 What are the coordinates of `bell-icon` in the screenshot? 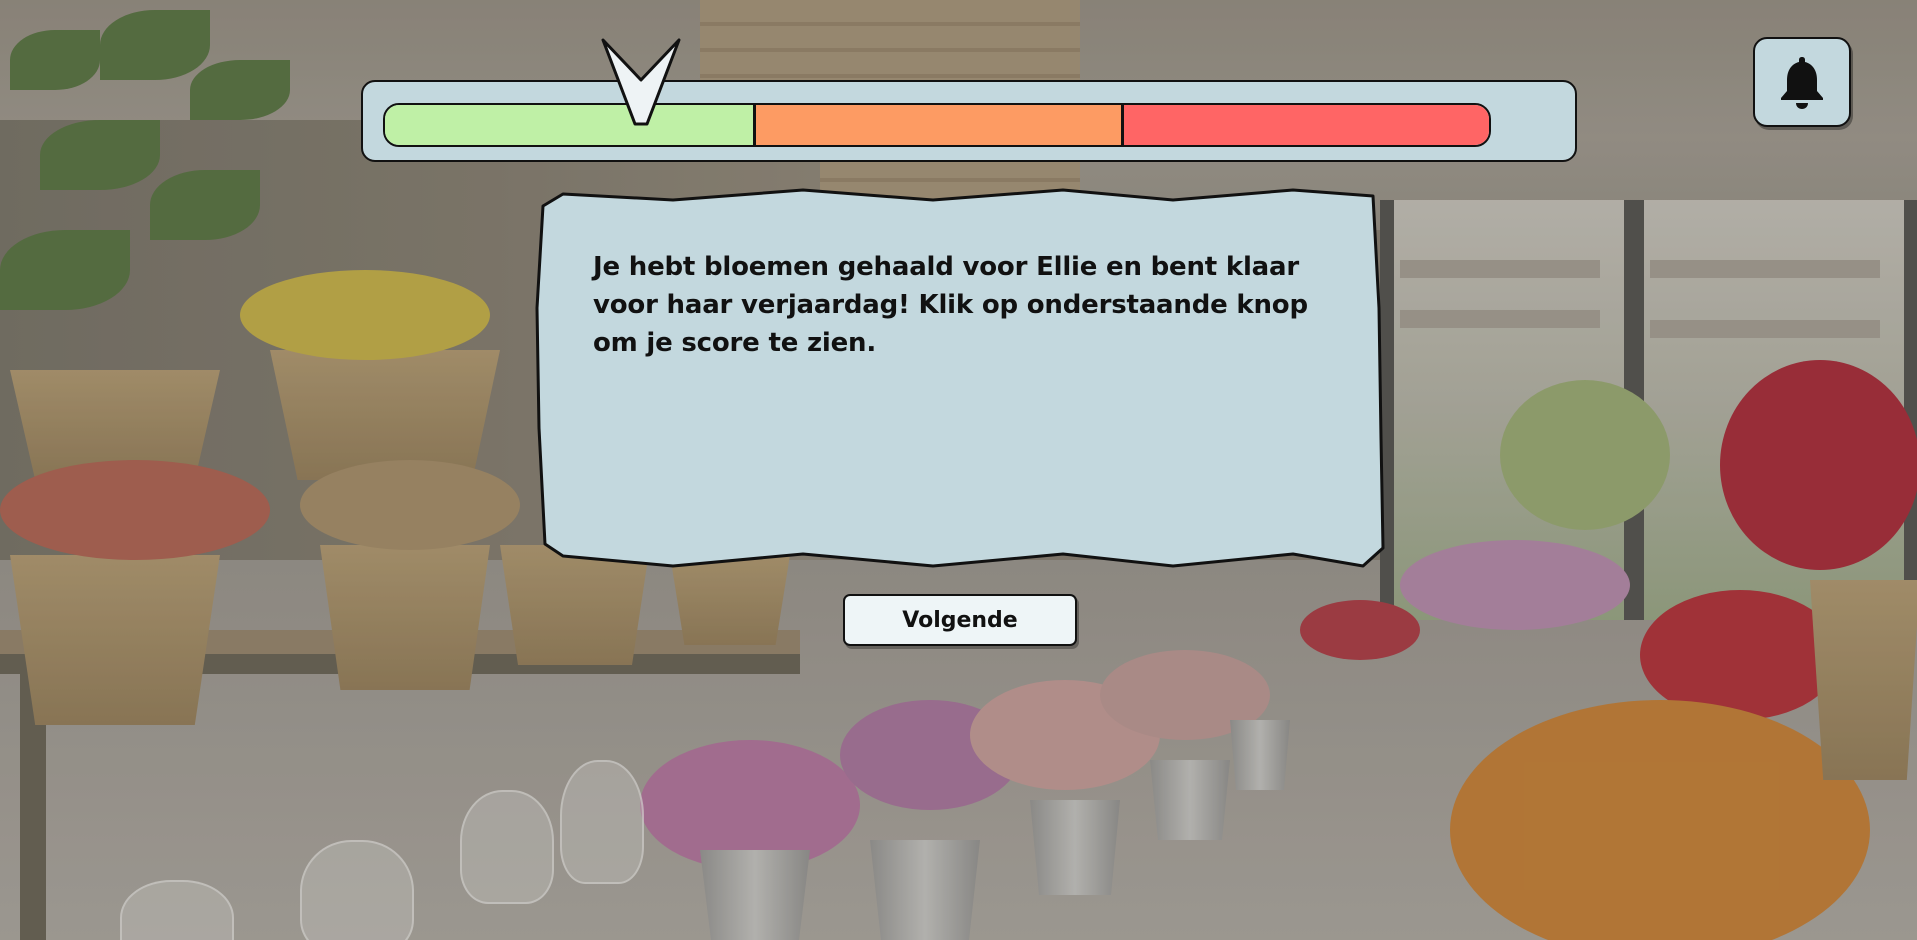 It's located at (1802, 83).